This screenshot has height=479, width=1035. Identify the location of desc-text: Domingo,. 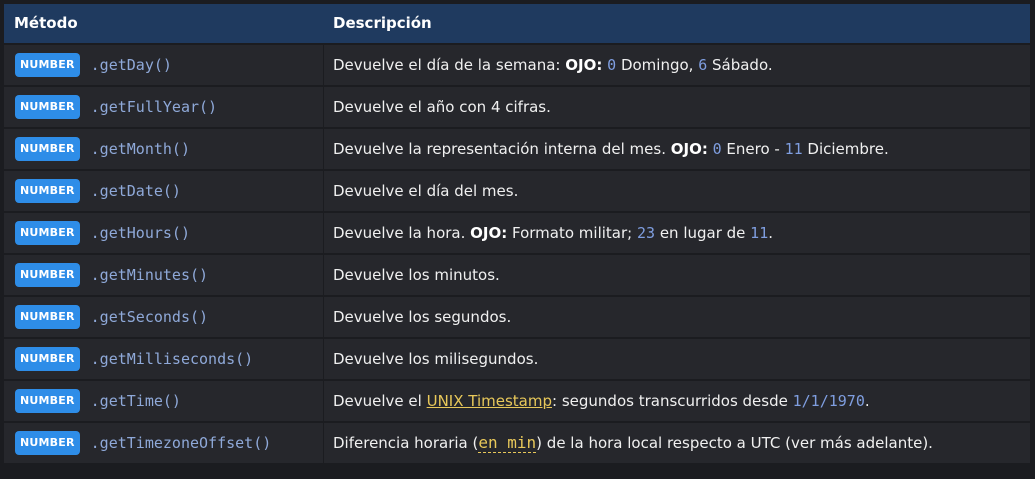
(657, 65).